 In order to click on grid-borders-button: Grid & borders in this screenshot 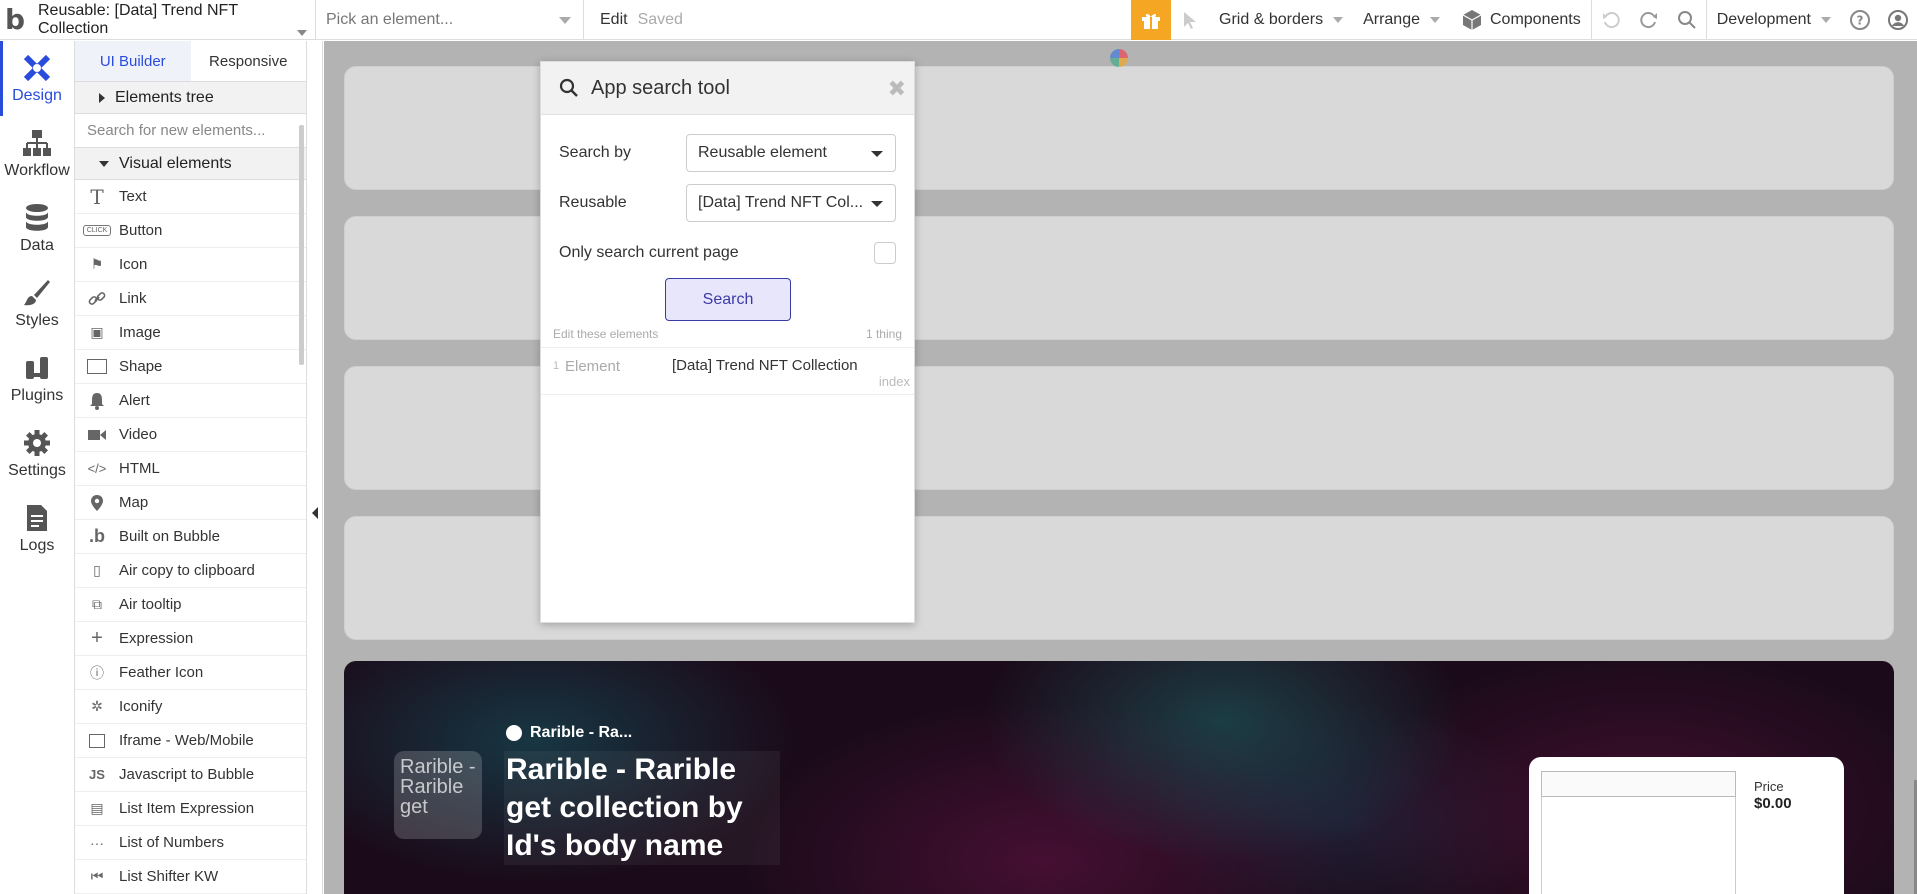, I will do `click(1281, 20)`.